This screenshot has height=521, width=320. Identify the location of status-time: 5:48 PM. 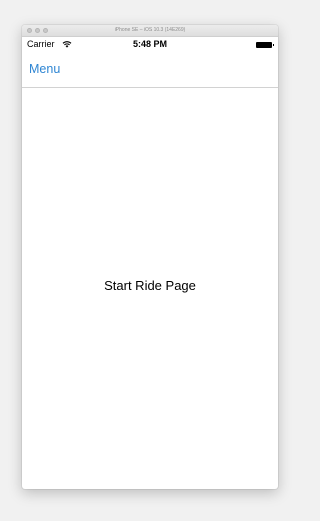
(149, 44).